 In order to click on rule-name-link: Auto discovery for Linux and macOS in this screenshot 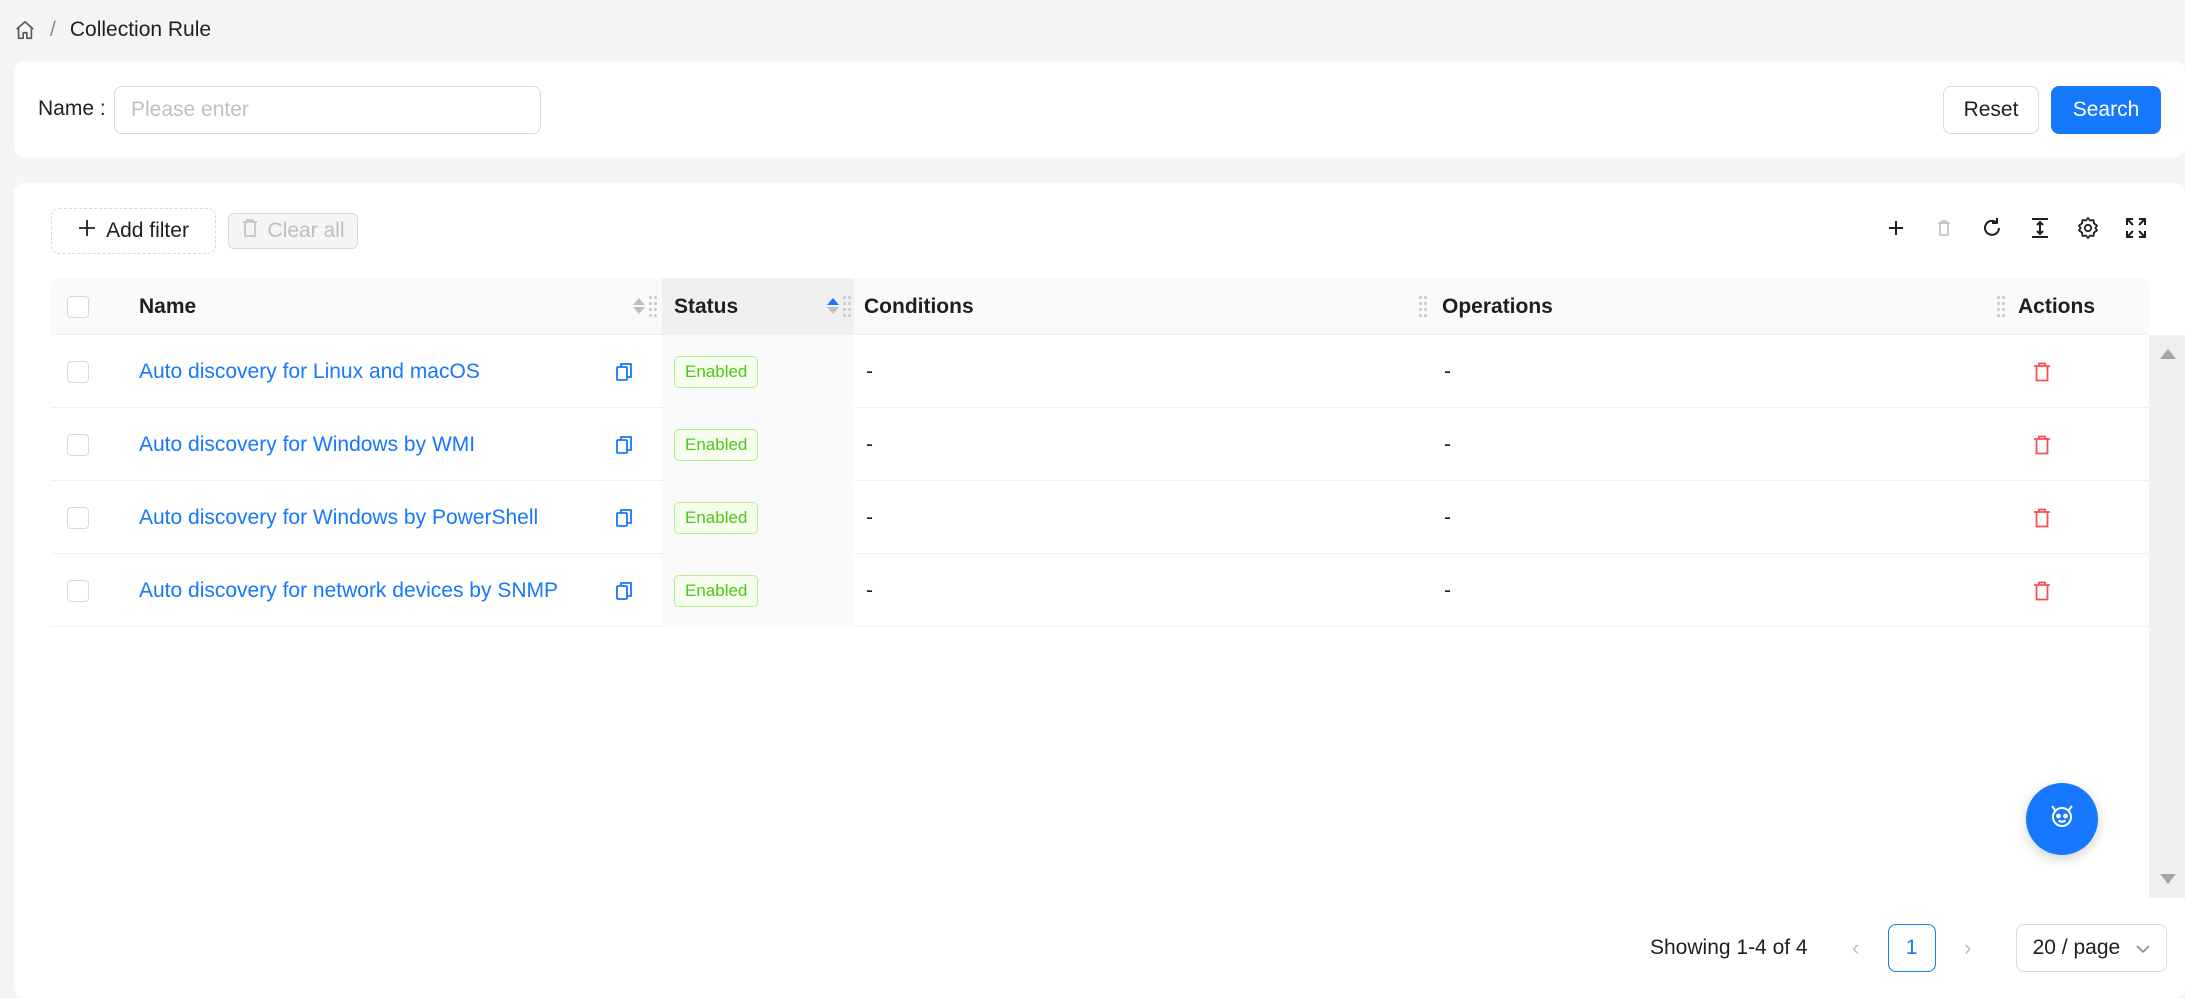, I will do `click(309, 371)`.